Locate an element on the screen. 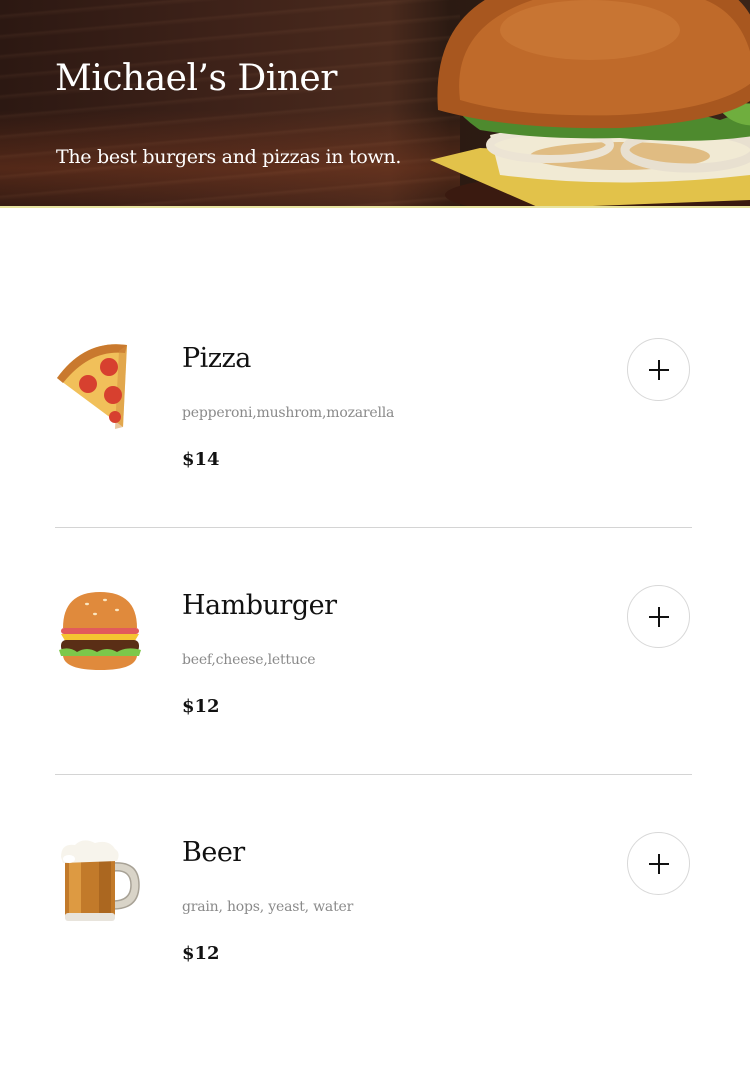  menu-item-beer: Beer grain, hops, yeast, water $12 is located at coordinates (373, 914).